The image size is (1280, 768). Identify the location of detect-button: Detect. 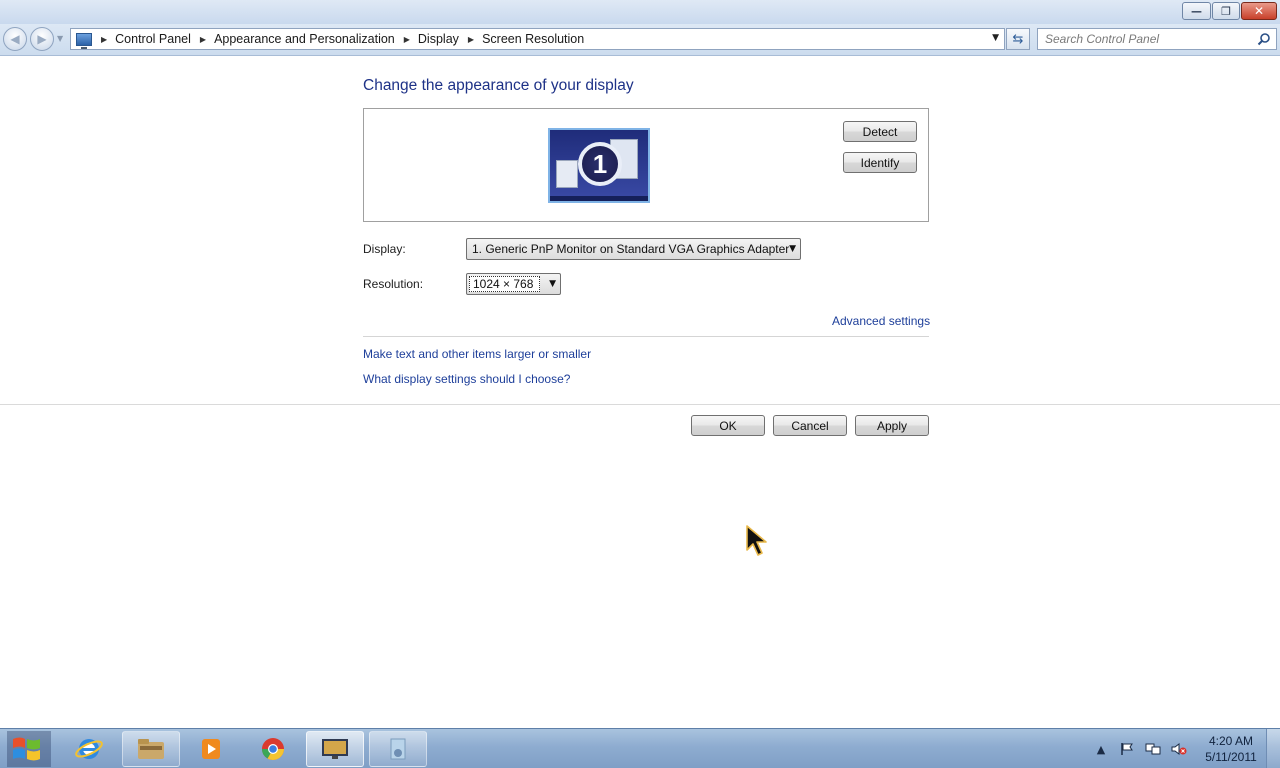
(880, 131).